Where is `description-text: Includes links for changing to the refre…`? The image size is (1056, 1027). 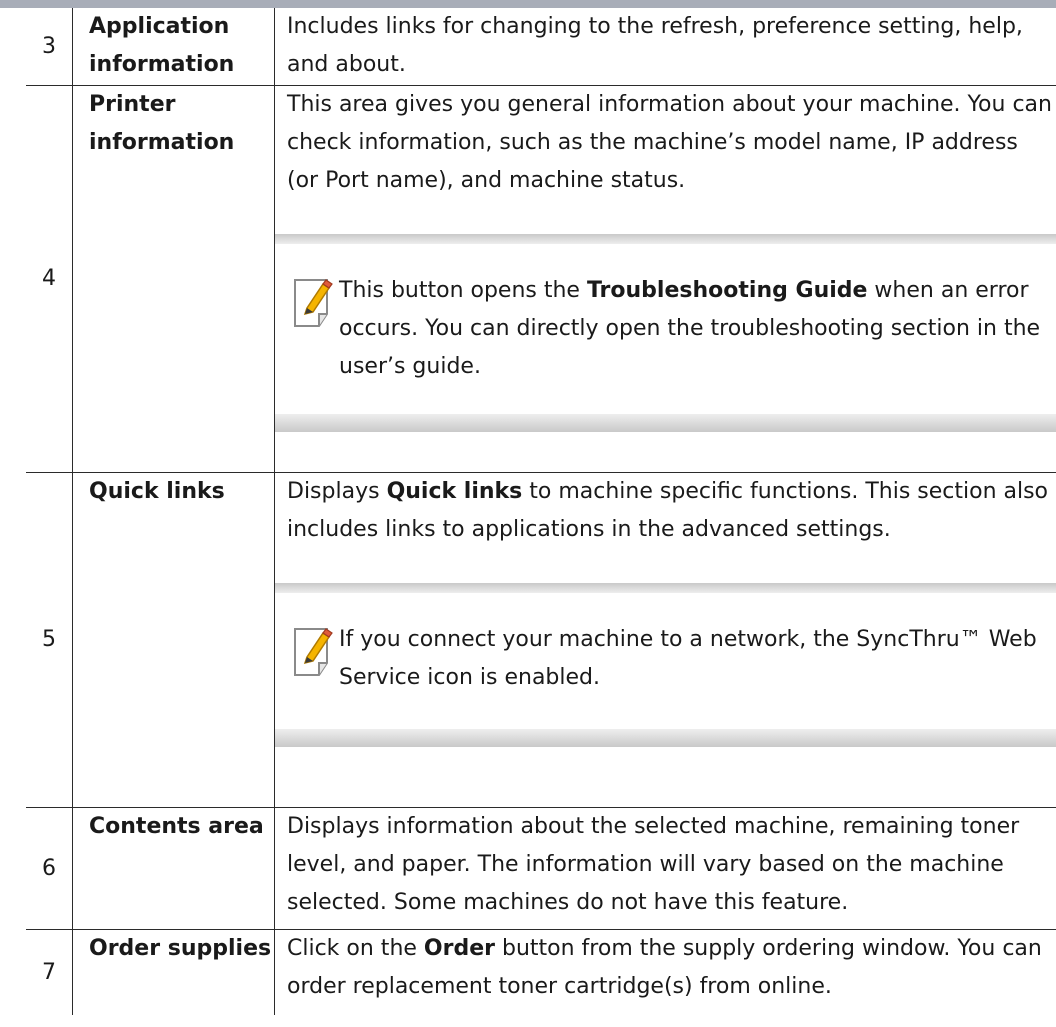
description-text: Includes links for changing to the refre… is located at coordinates (655, 45).